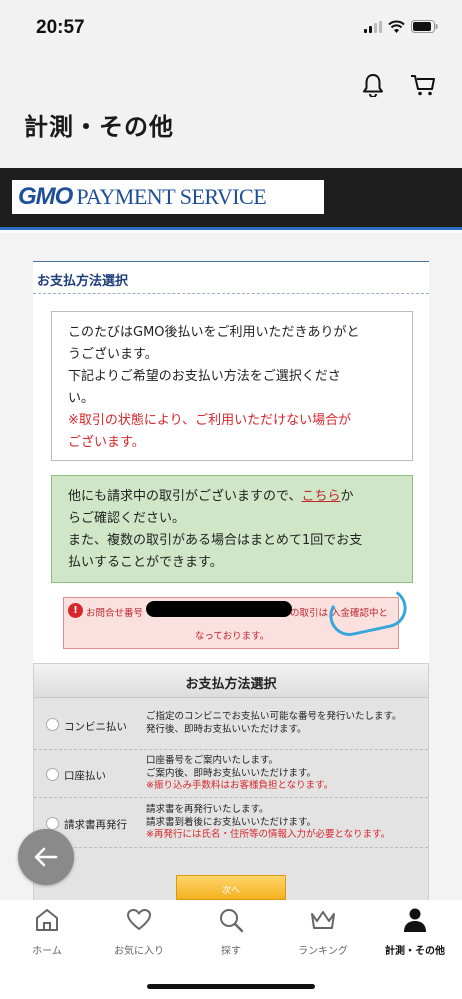  I want to click on battery-icon, so click(424, 26).